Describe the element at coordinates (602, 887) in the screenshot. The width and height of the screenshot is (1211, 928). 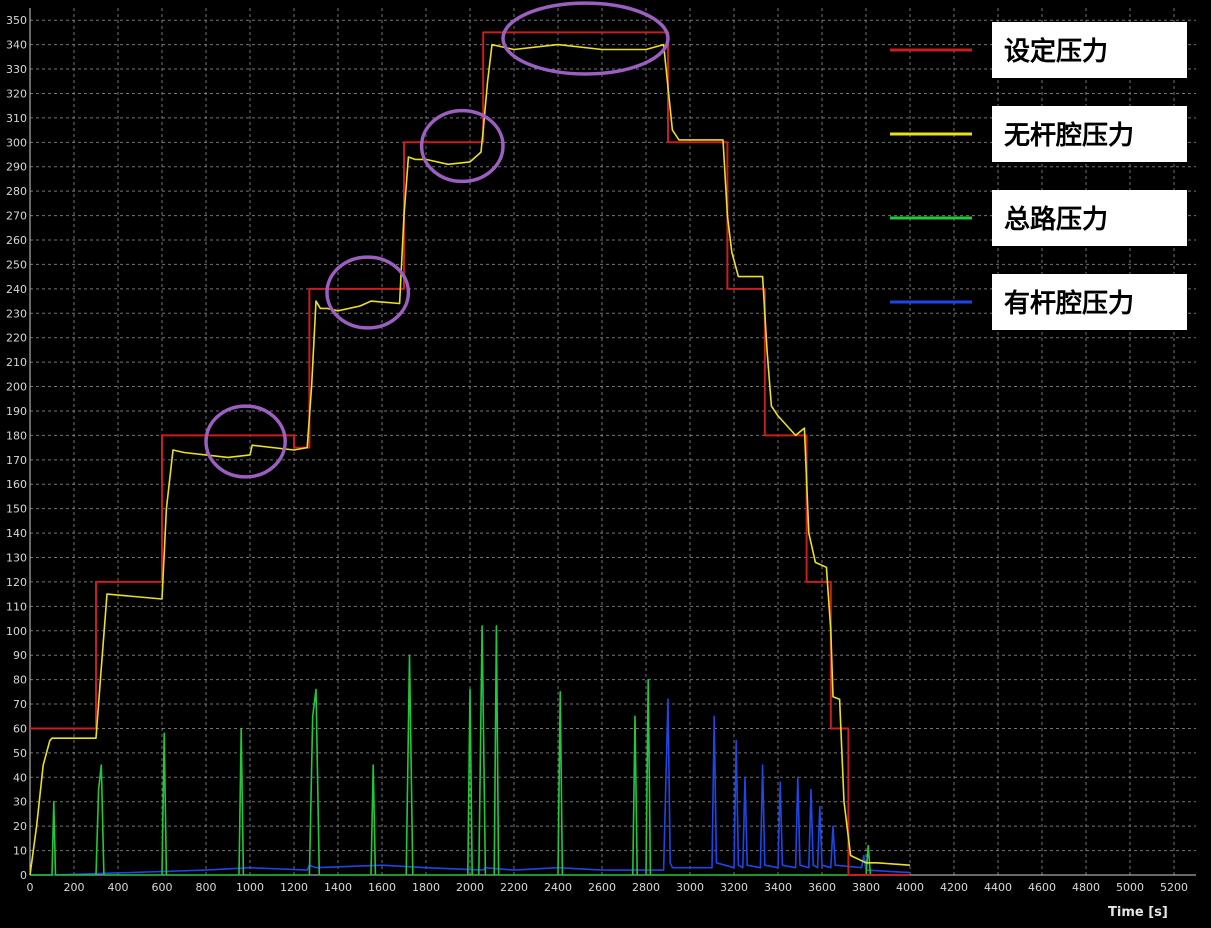
I see `x-tick-label: 2600` at that location.